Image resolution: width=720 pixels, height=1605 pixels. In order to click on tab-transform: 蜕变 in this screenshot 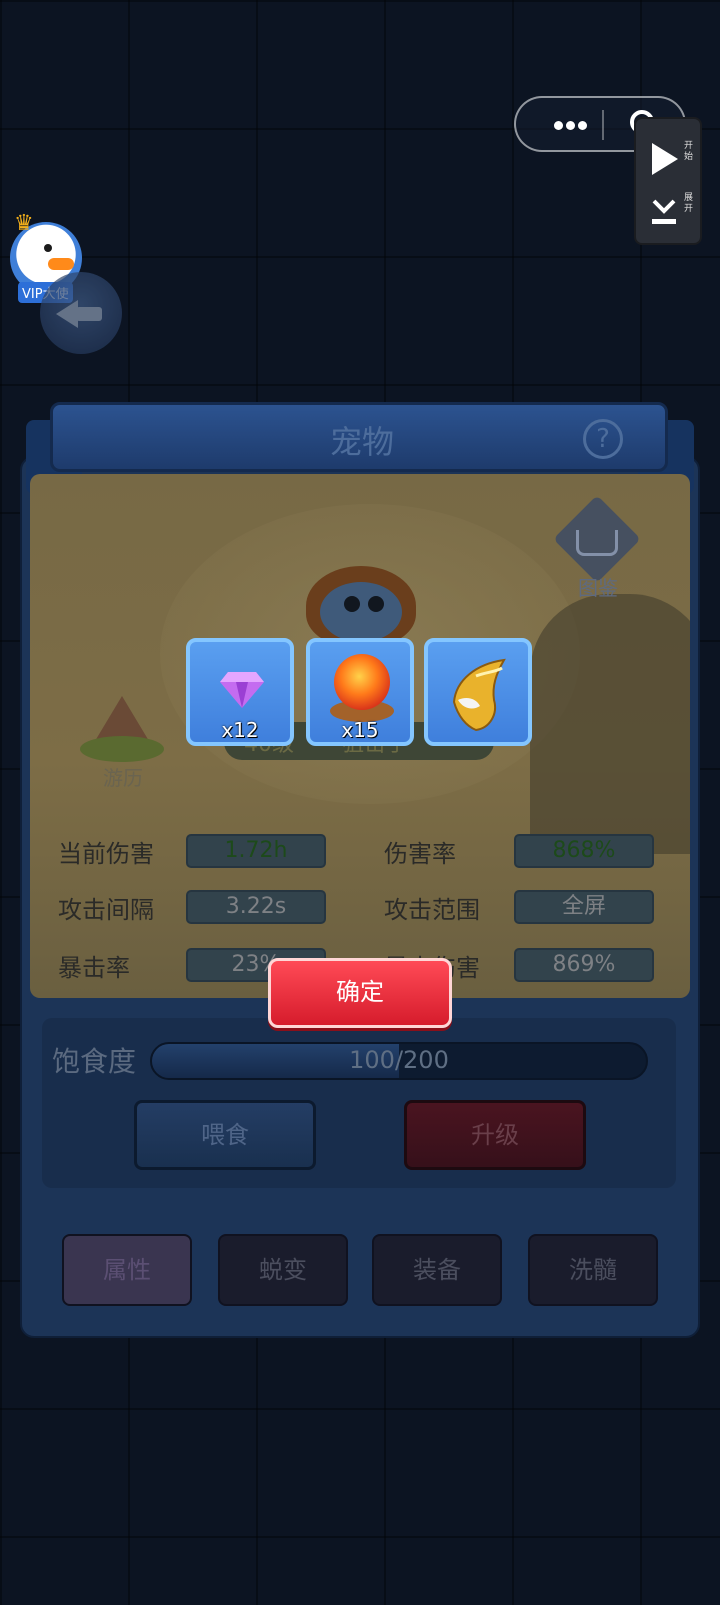, I will do `click(283, 1270)`.